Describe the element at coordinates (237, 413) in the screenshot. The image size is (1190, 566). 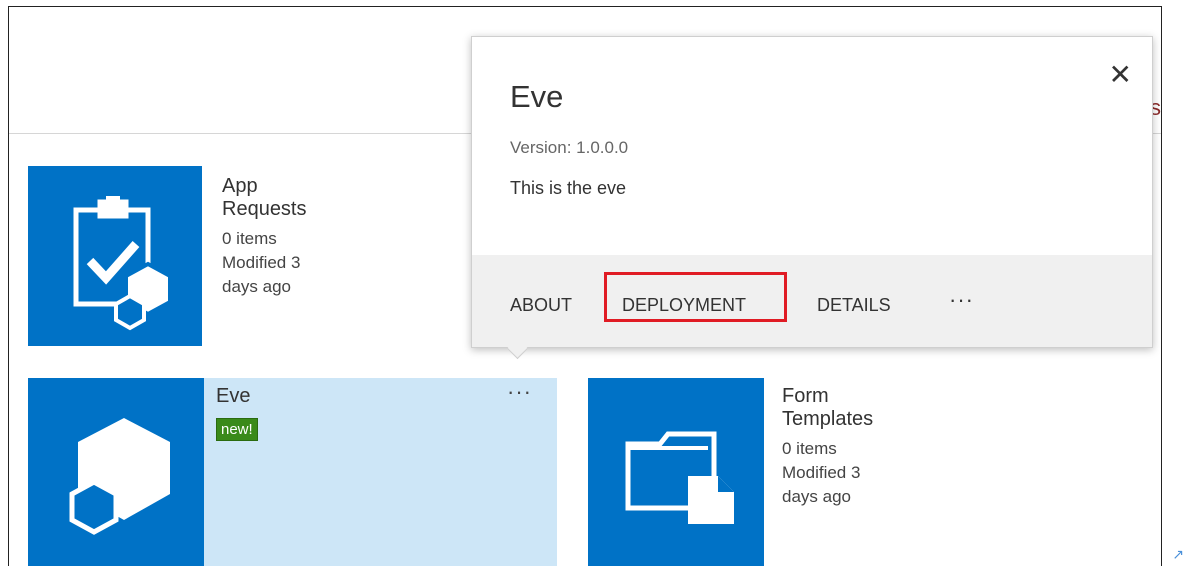
I see `eve-info: Eve new!` at that location.